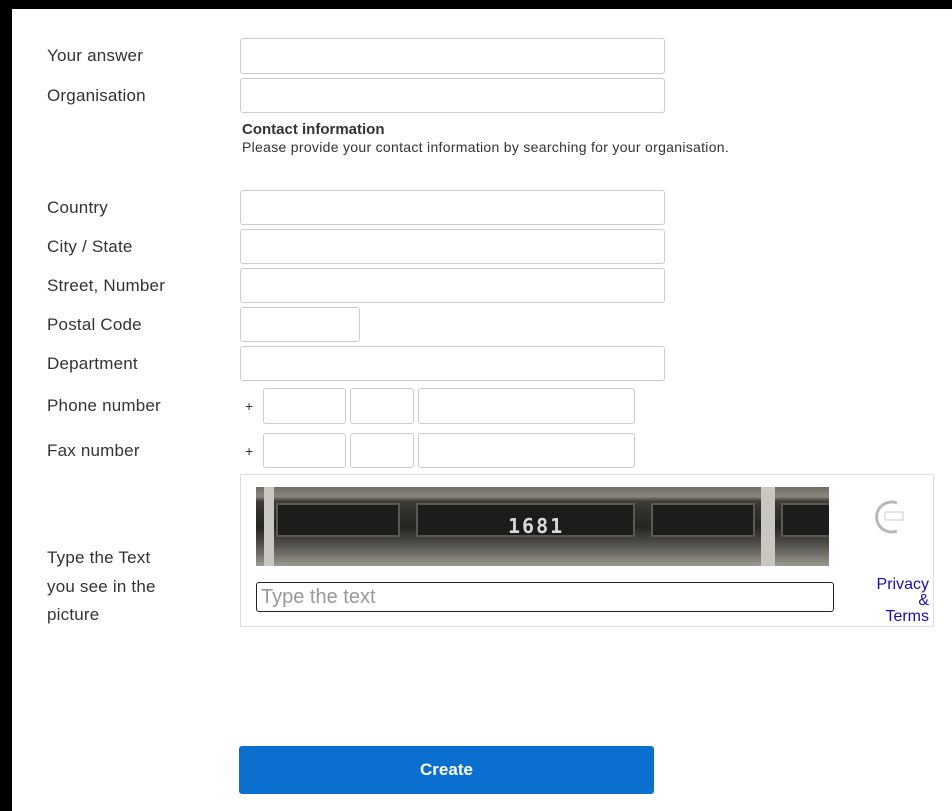 The height and width of the screenshot is (811, 952). Describe the element at coordinates (446, 770) in the screenshot. I see `create-button: Create` at that location.